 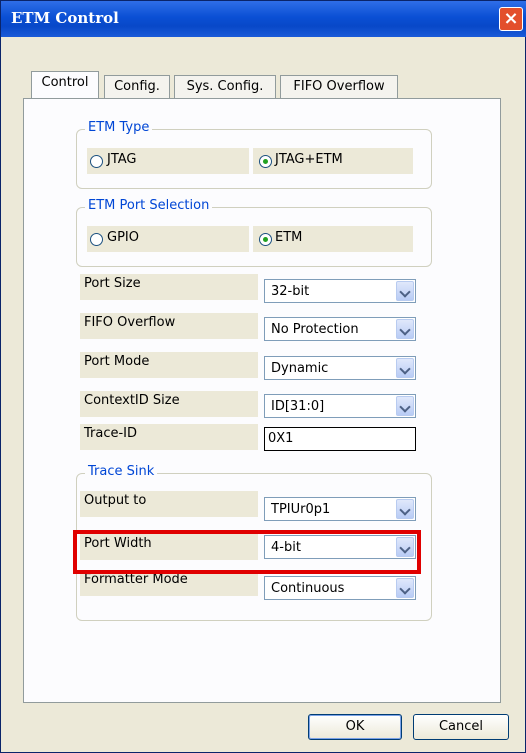 What do you see at coordinates (65, 85) in the screenshot?
I see `tab-control: Control` at bounding box center [65, 85].